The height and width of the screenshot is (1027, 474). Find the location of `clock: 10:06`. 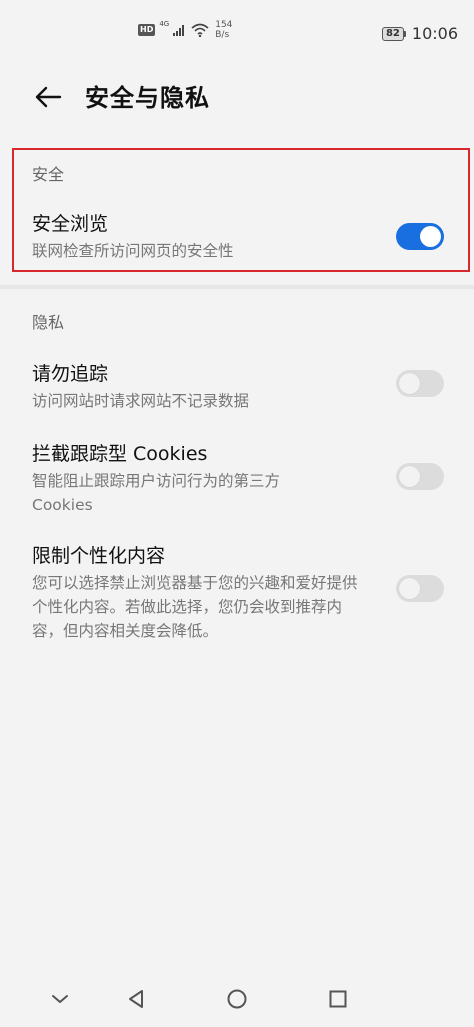

clock: 10:06 is located at coordinates (434, 33).